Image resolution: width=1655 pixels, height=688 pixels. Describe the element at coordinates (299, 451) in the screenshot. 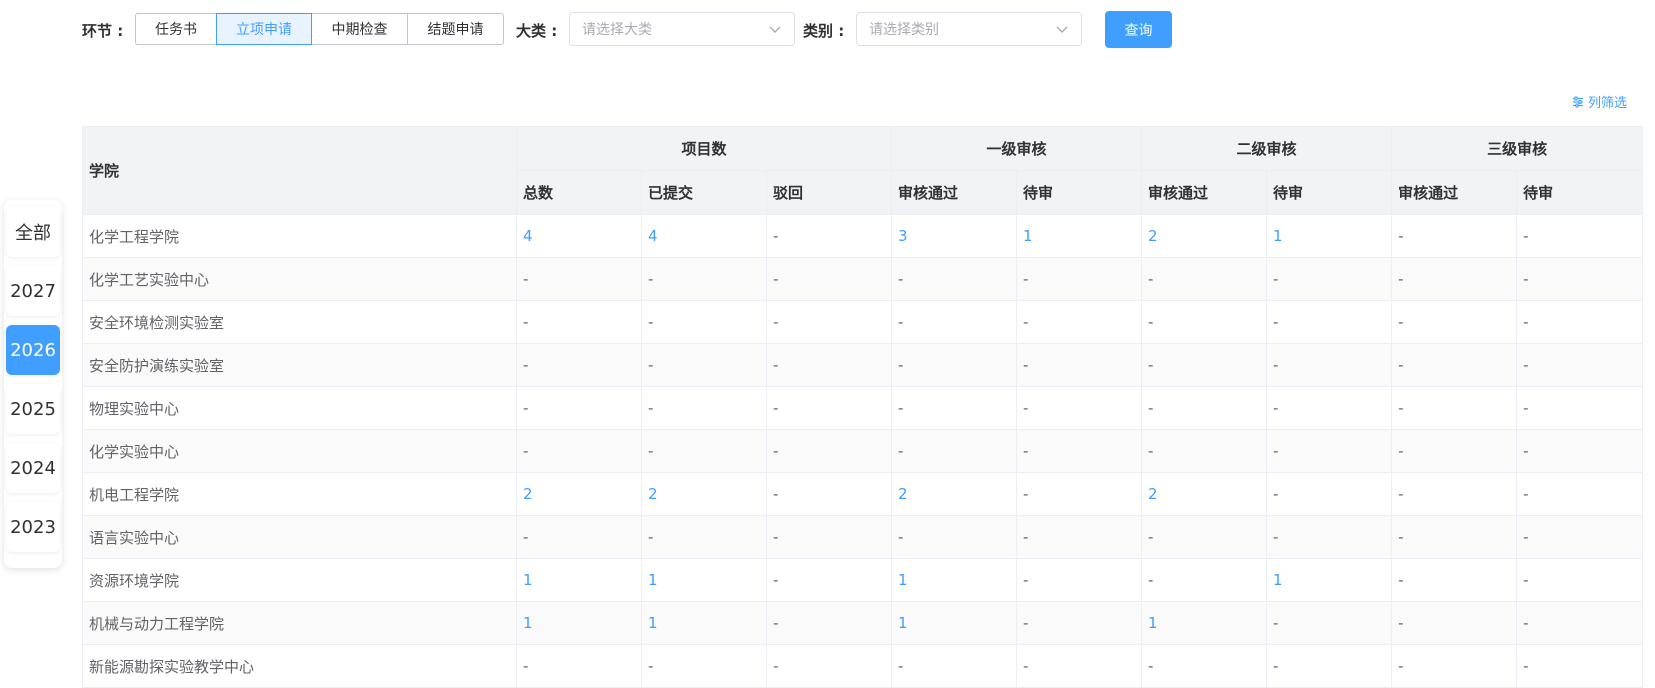

I see `college-name-cell: 化学实验中心` at that location.